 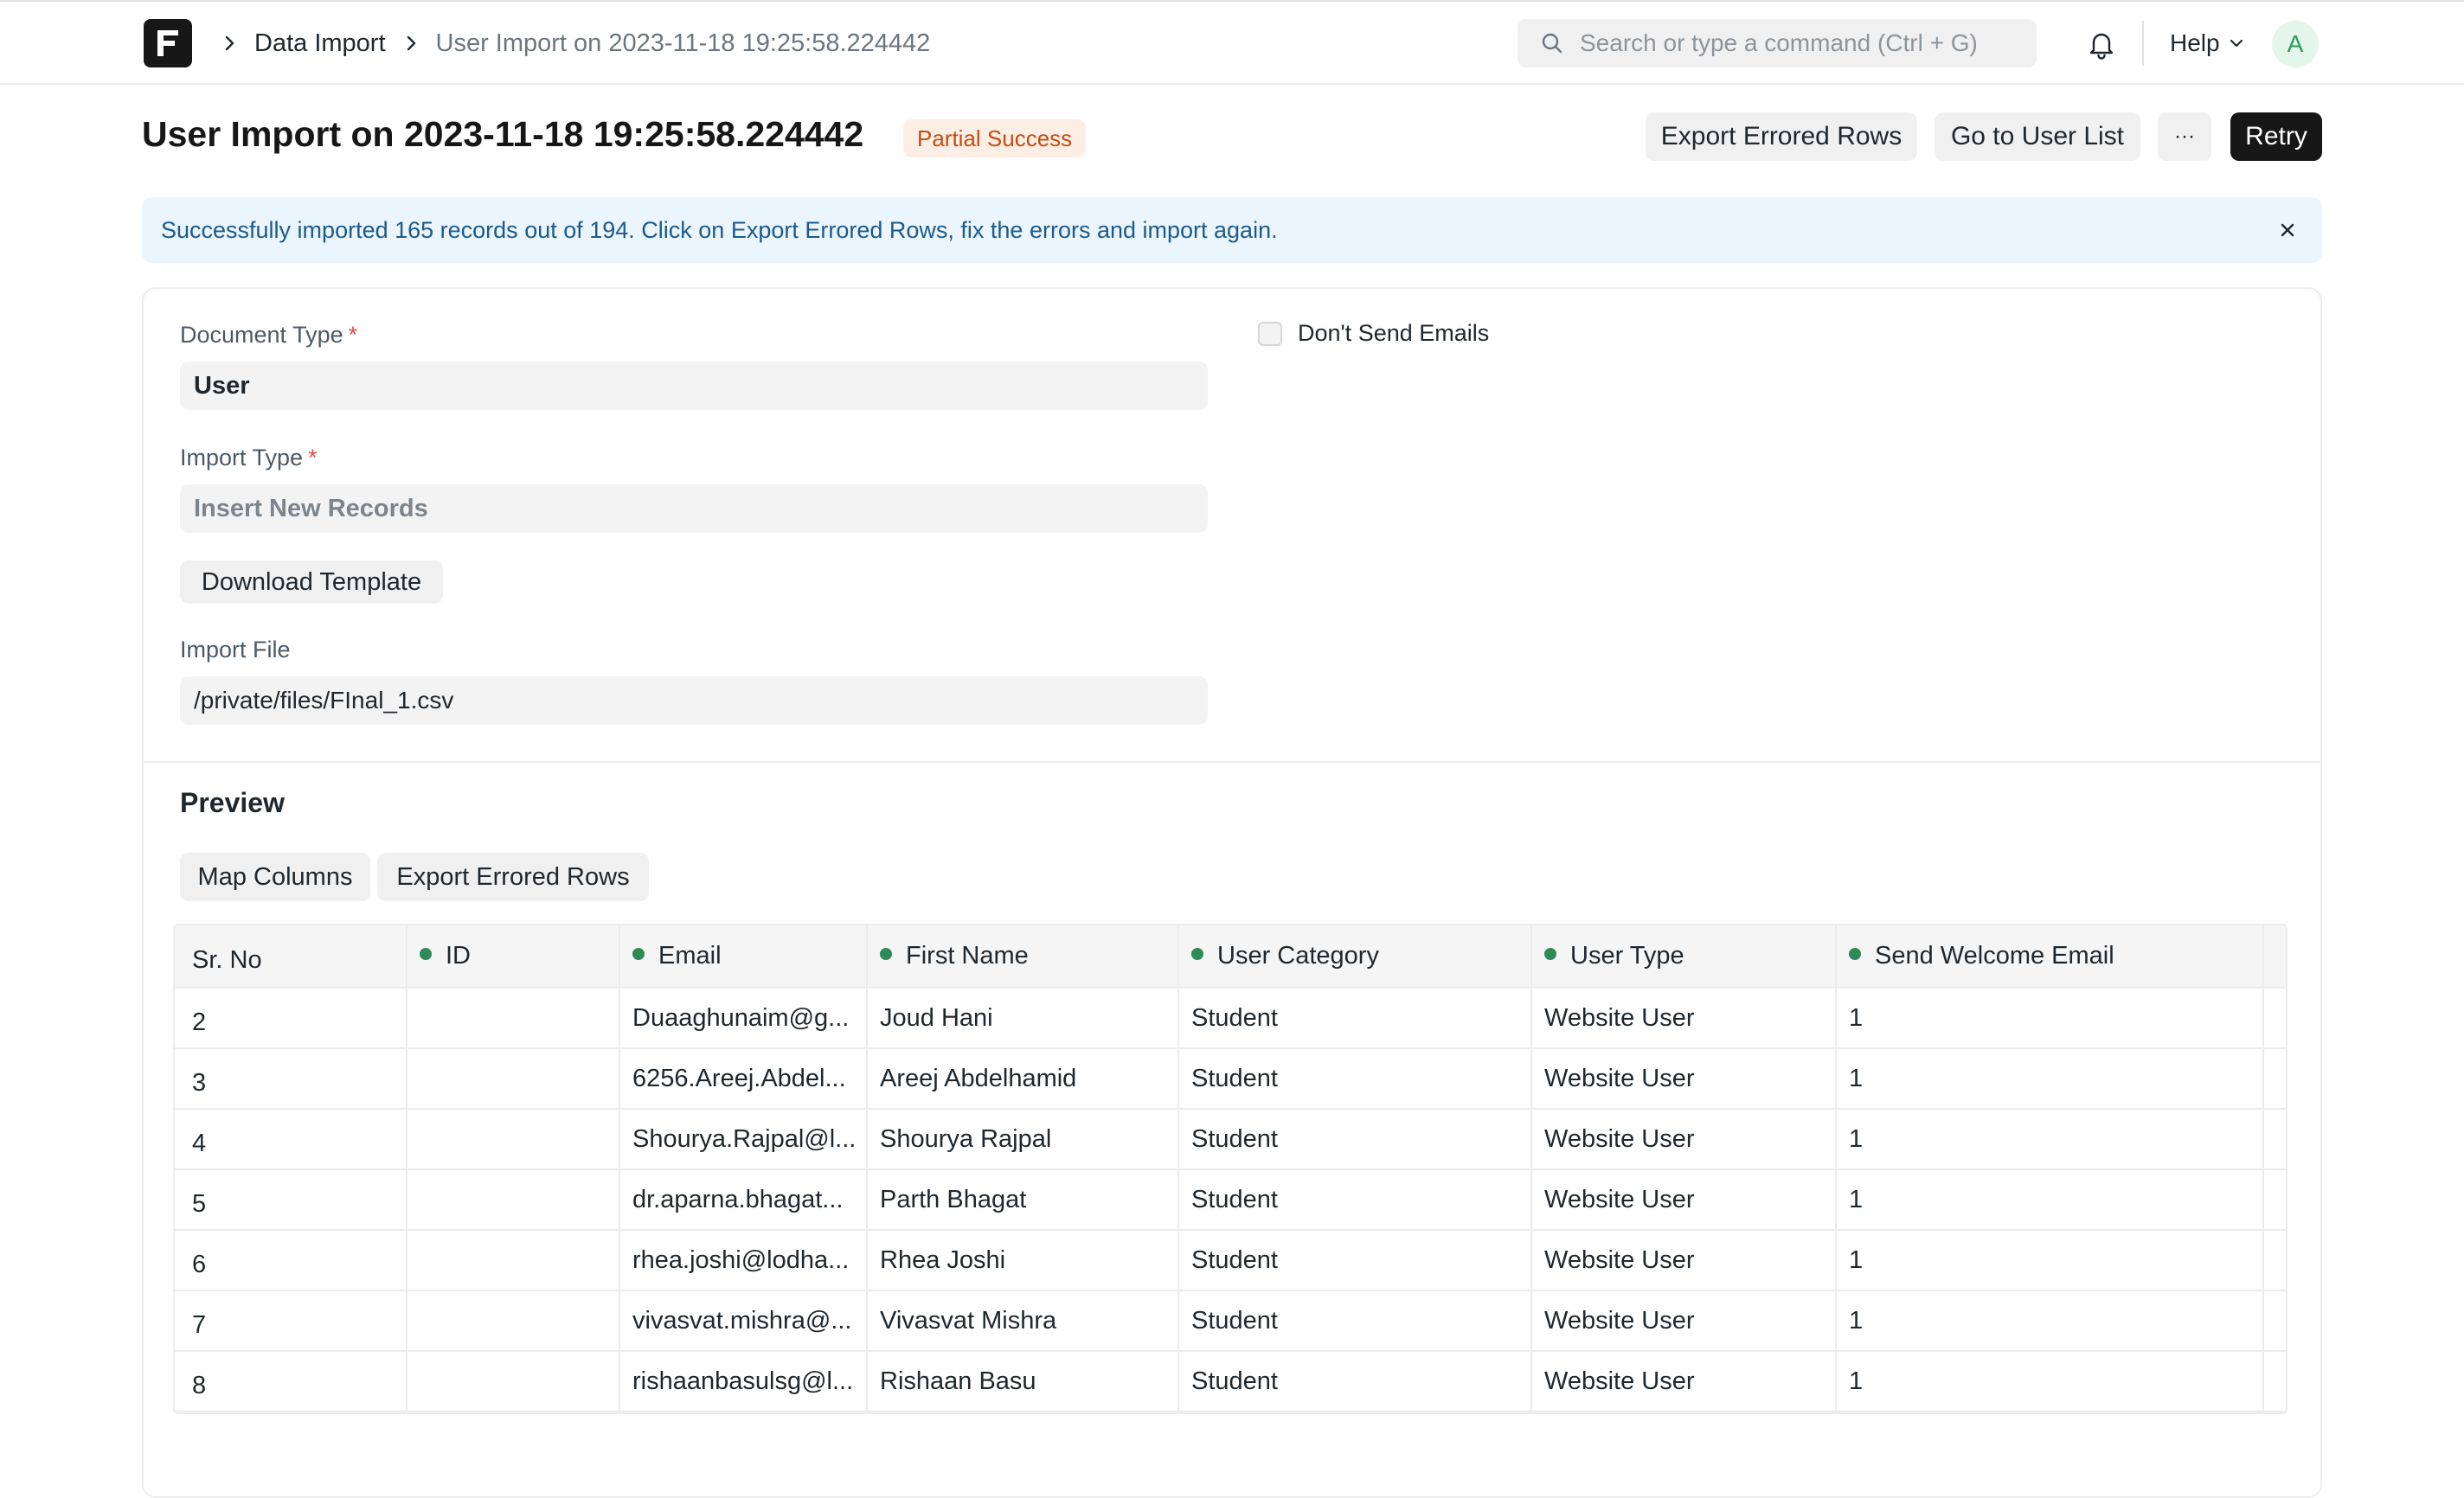 What do you see at coordinates (1023, 1200) in the screenshot?
I see `cell-first-name: Parth Bhagat` at bounding box center [1023, 1200].